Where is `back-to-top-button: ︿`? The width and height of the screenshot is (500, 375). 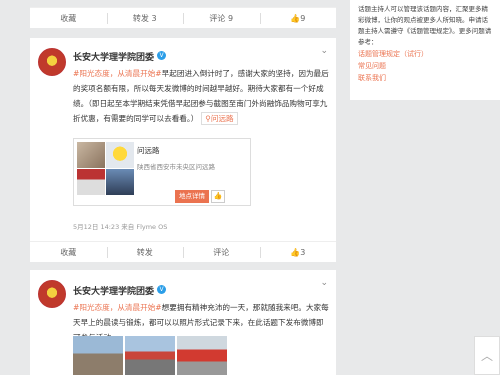
back-to-top-button: ︿ is located at coordinates (487, 355).